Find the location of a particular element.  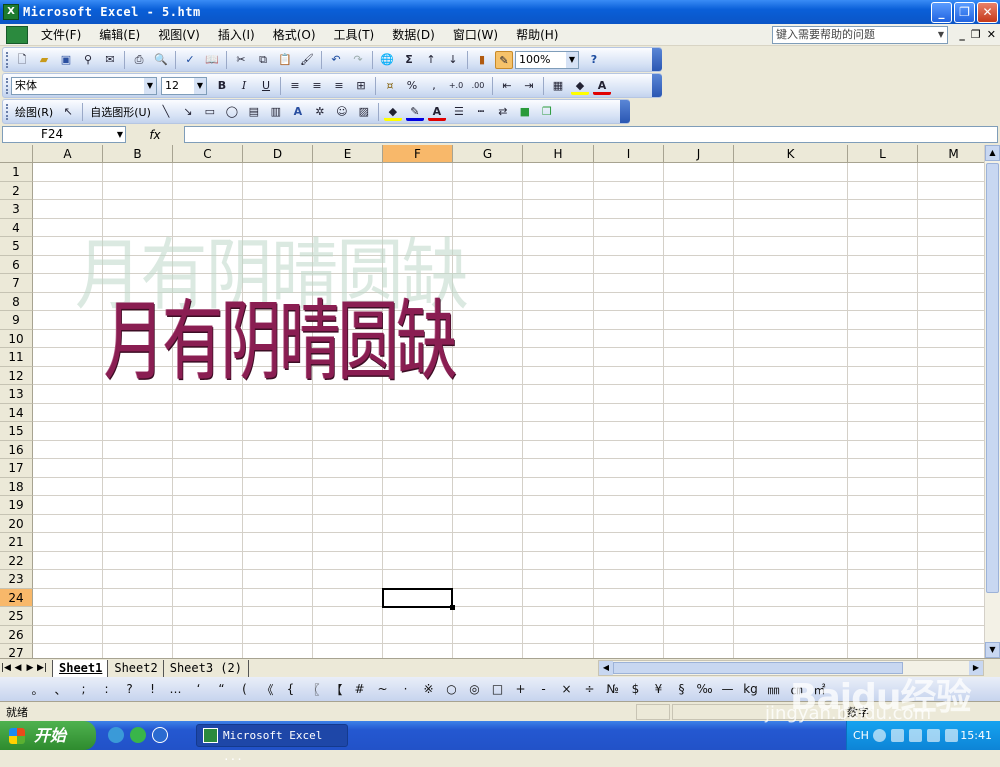

open-icon: ▰ is located at coordinates (44, 60).